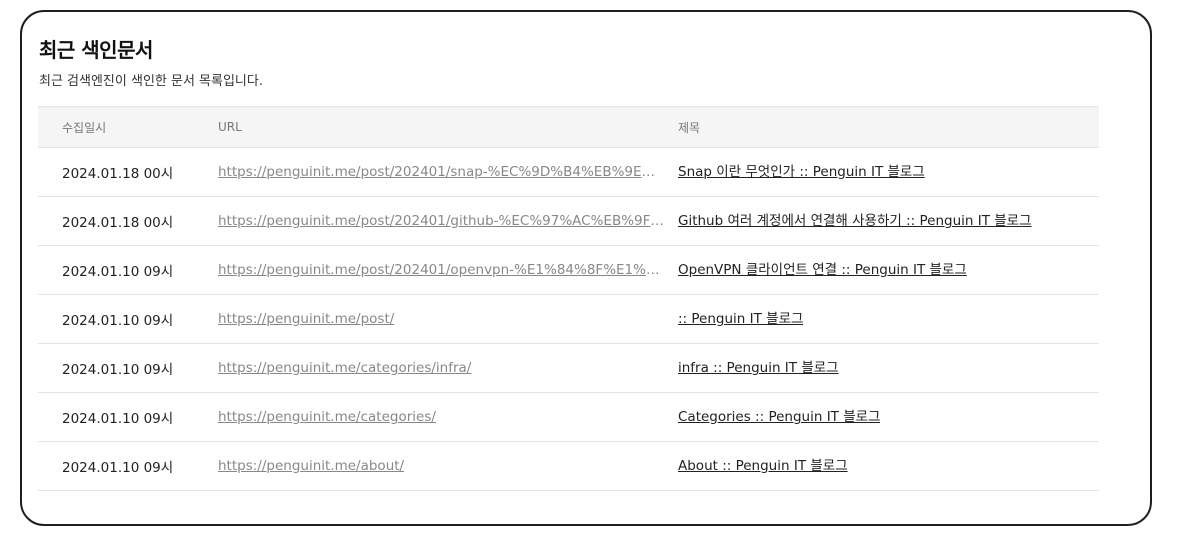  I want to click on row-title-link: infra :: Penguin IT 블로그, so click(758, 366).